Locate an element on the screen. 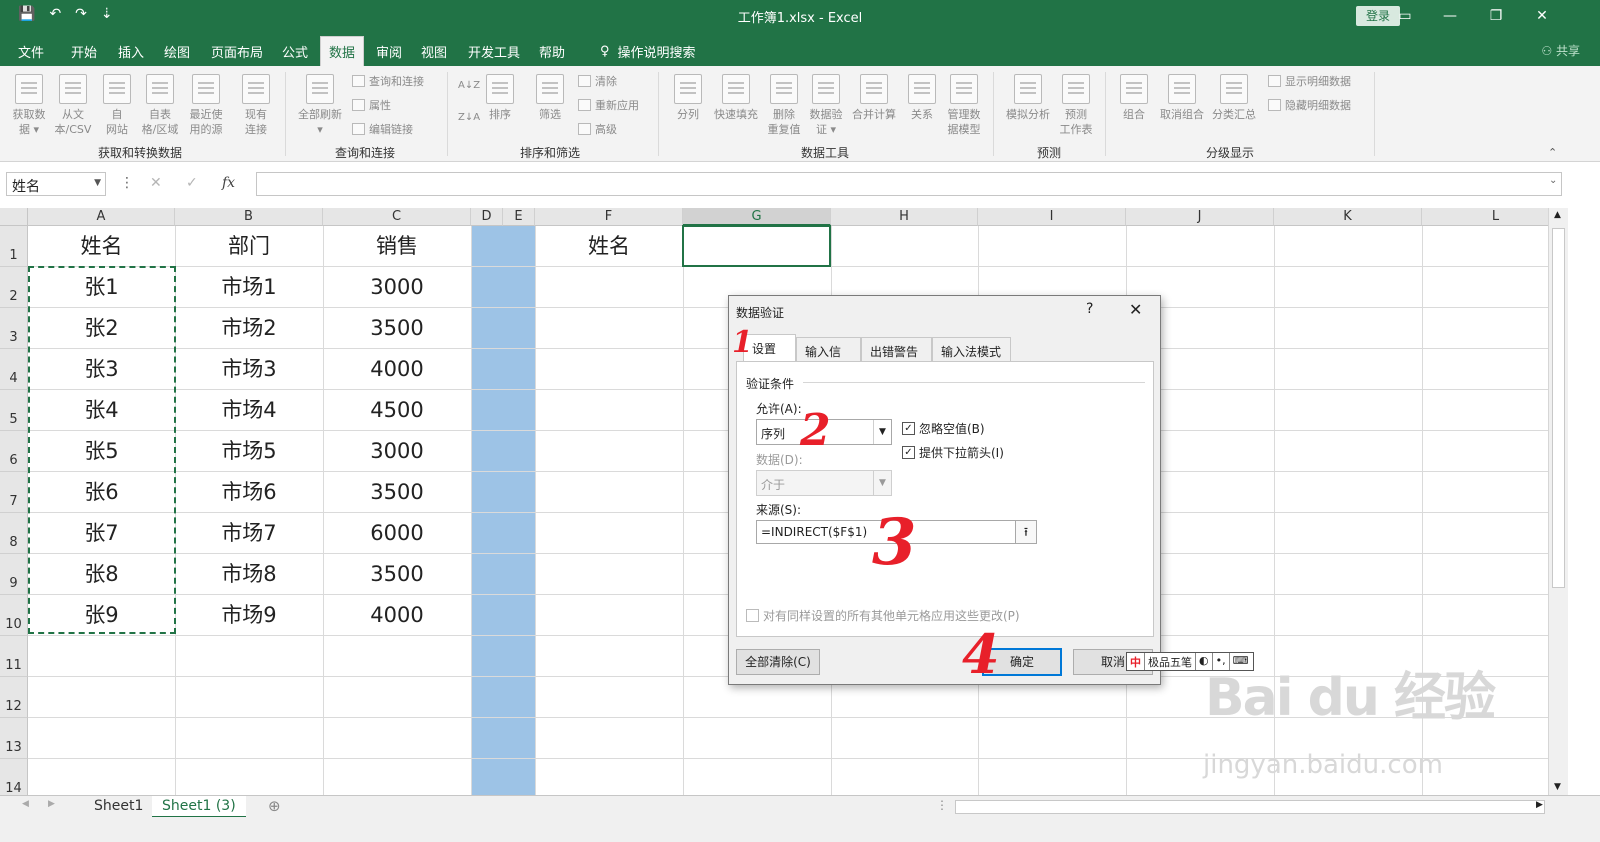 The image size is (1600, 842). help-icon: ? is located at coordinates (1089, 309).